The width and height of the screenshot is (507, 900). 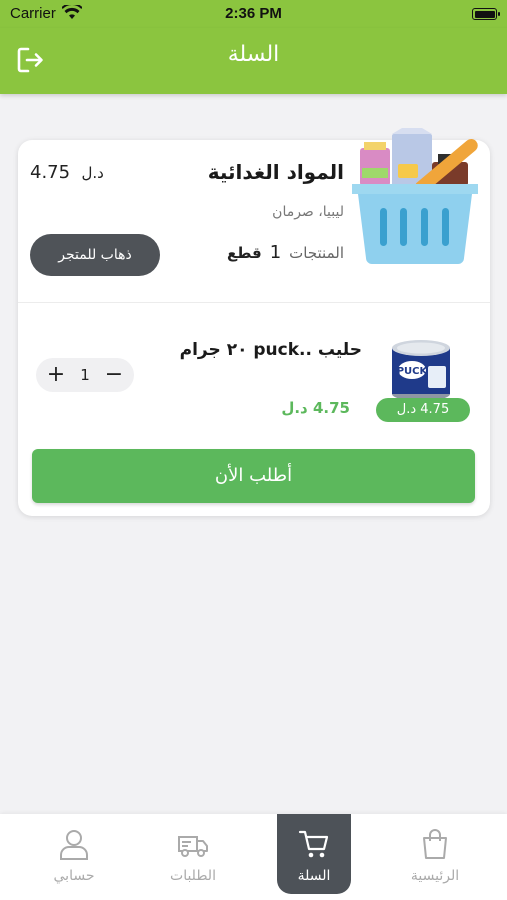 I want to click on product-name: حليب ..puck ٢٠ جرام, so click(x=270, y=350).